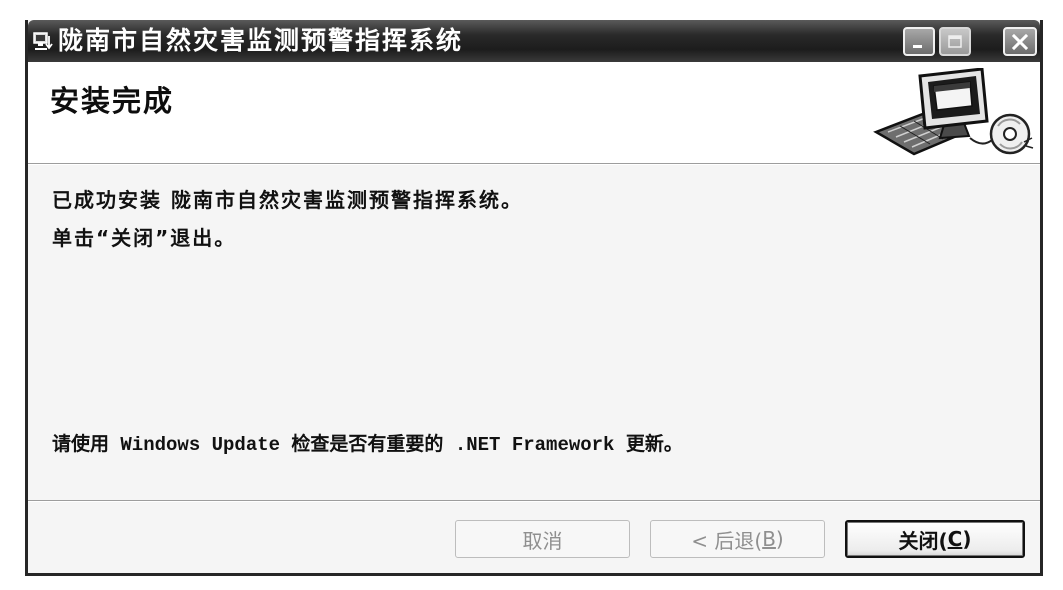 The width and height of the screenshot is (1063, 590). Describe the element at coordinates (261, 40) in the screenshot. I see `window-title: 陇南市自然灾害监测预警指挥系统` at that location.